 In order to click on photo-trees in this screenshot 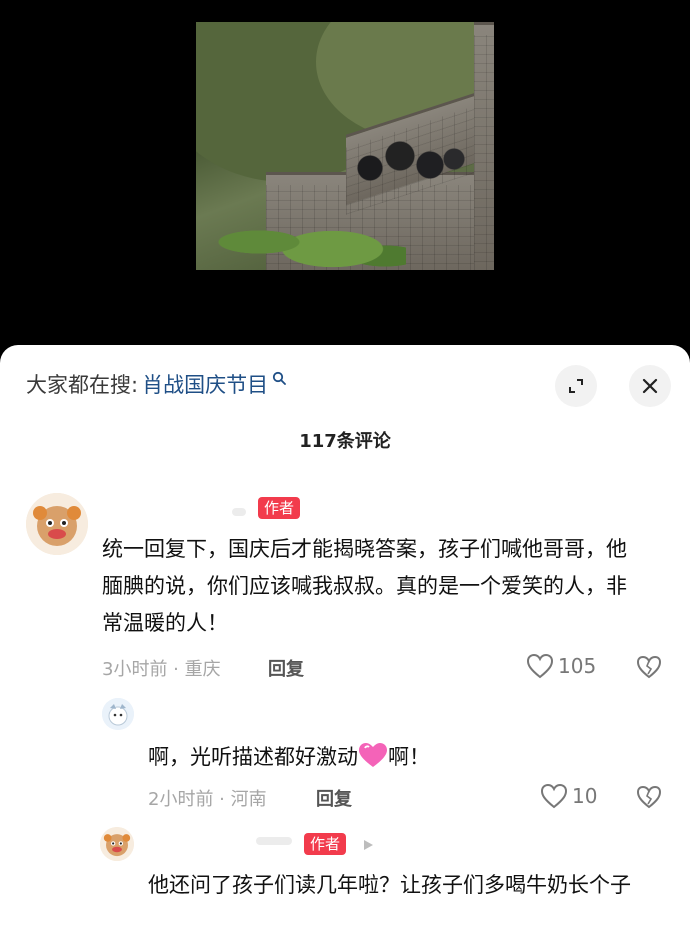, I will do `click(301, 235)`.